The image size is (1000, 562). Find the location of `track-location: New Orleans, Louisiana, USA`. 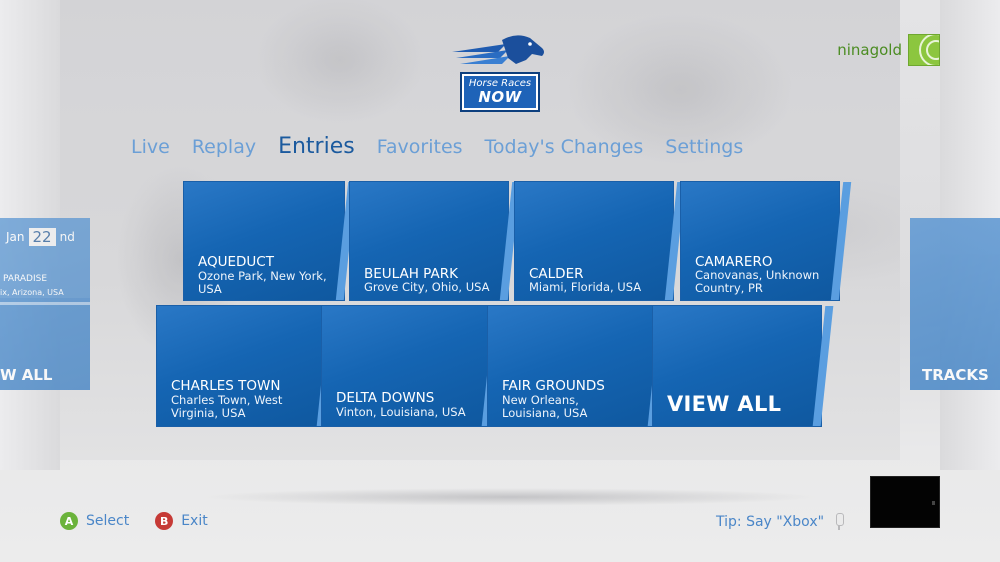

track-location: New Orleans, Louisiana, USA is located at coordinates (545, 406).